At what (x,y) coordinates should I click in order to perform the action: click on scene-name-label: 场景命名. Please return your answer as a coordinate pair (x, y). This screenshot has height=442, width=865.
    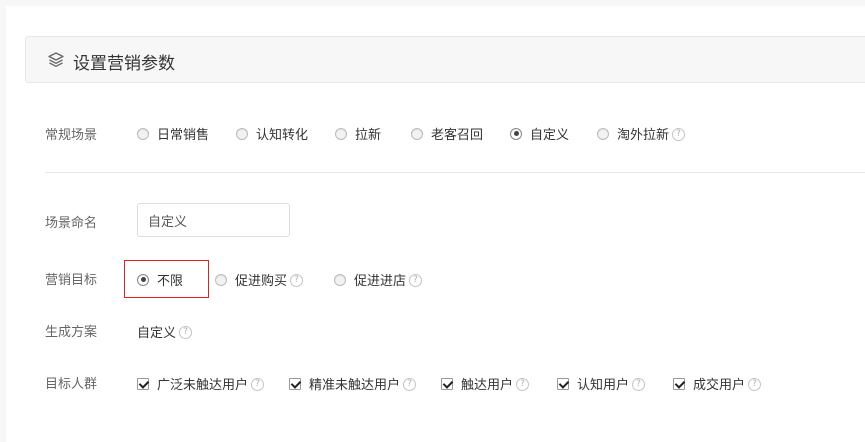
    Looking at the image, I should click on (71, 223).